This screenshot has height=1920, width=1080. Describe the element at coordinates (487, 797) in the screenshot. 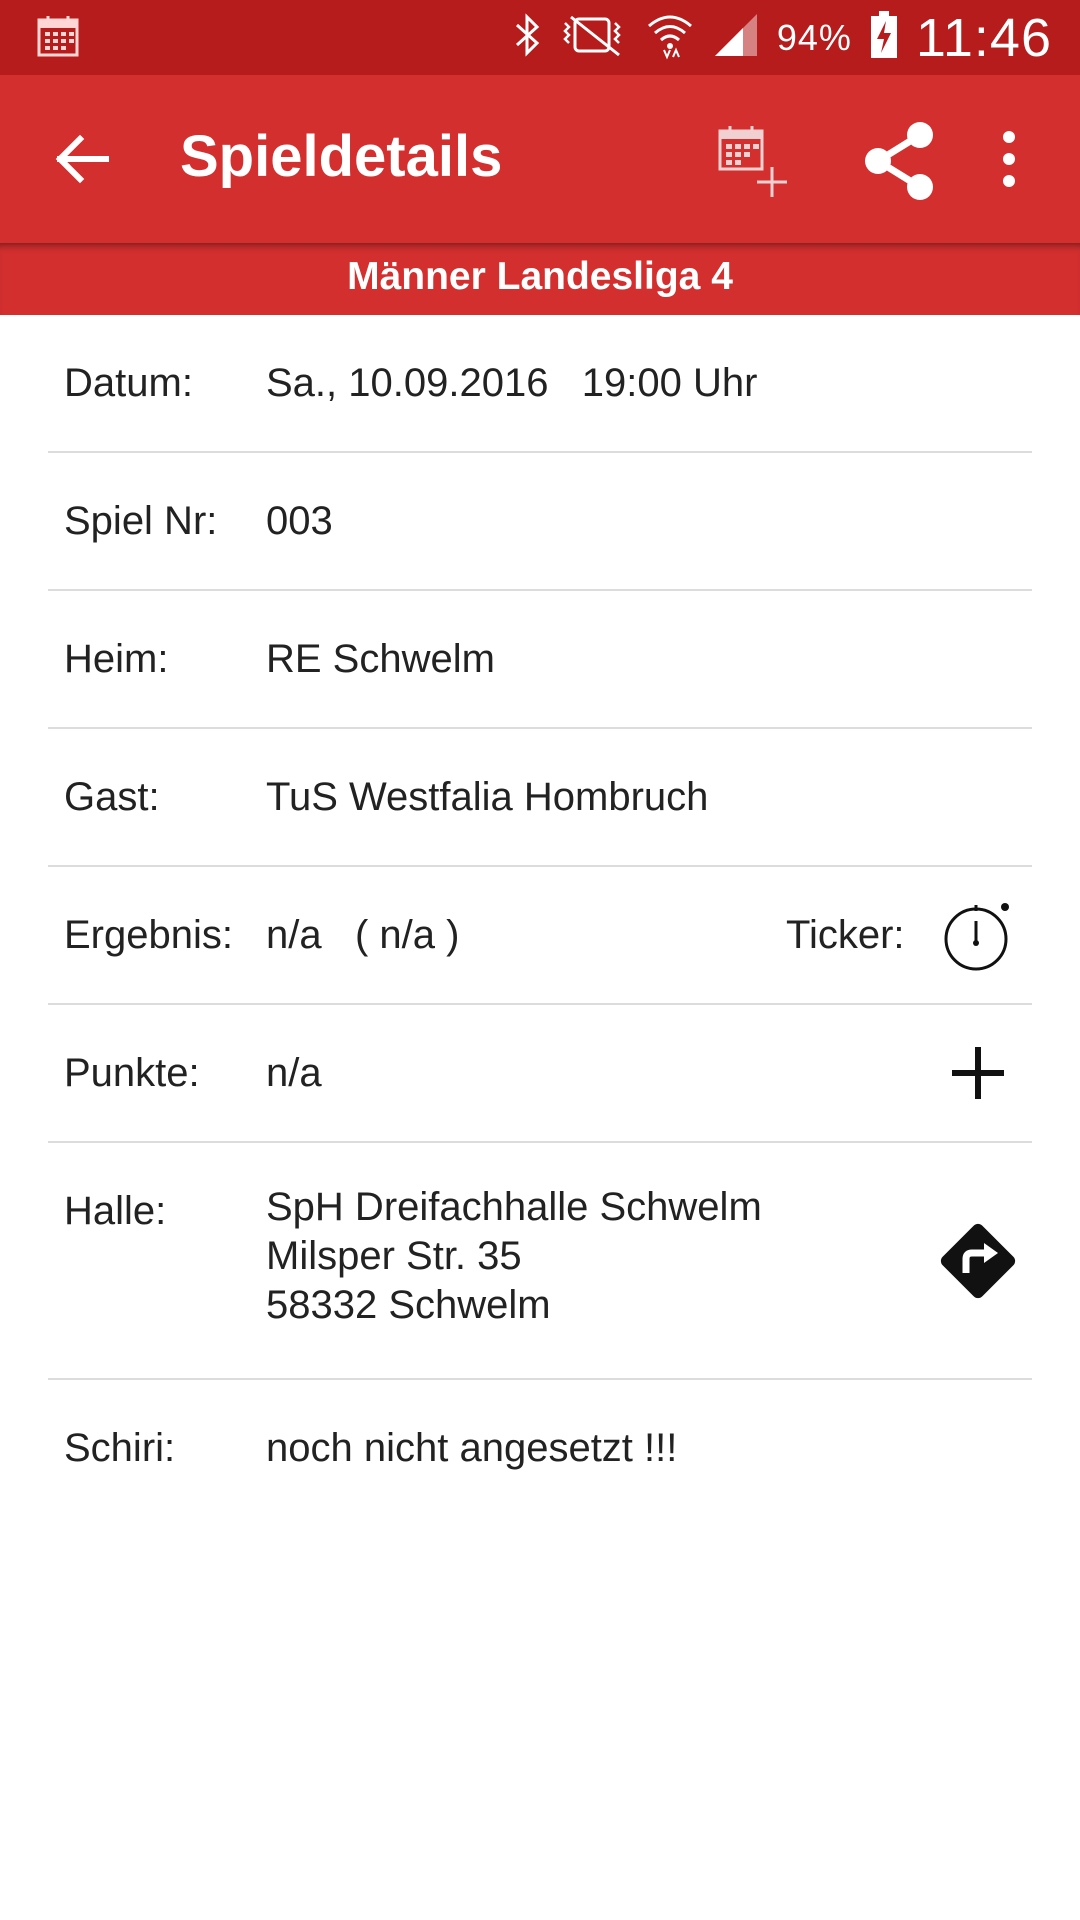

I see `gast-value: TuS Westfalia Hombruch` at that location.